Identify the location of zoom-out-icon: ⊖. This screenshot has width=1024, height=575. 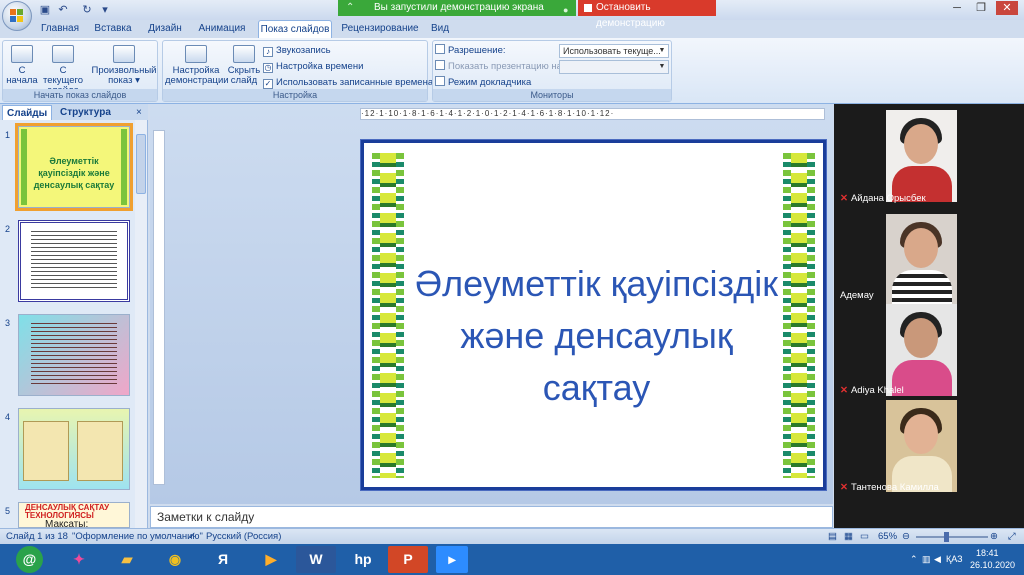
(906, 536).